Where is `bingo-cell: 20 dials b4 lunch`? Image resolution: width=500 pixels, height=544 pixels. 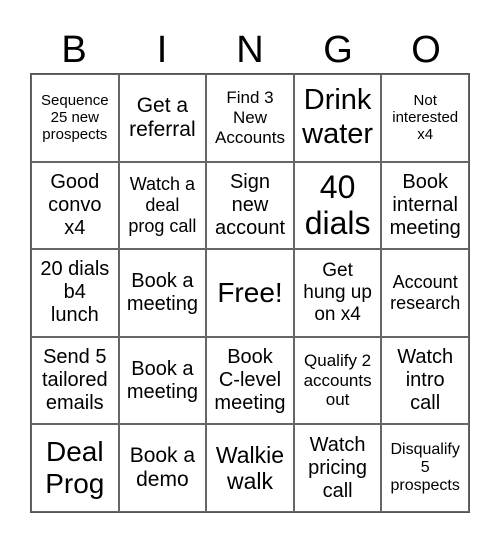 bingo-cell: 20 dials b4 lunch is located at coordinates (75, 293).